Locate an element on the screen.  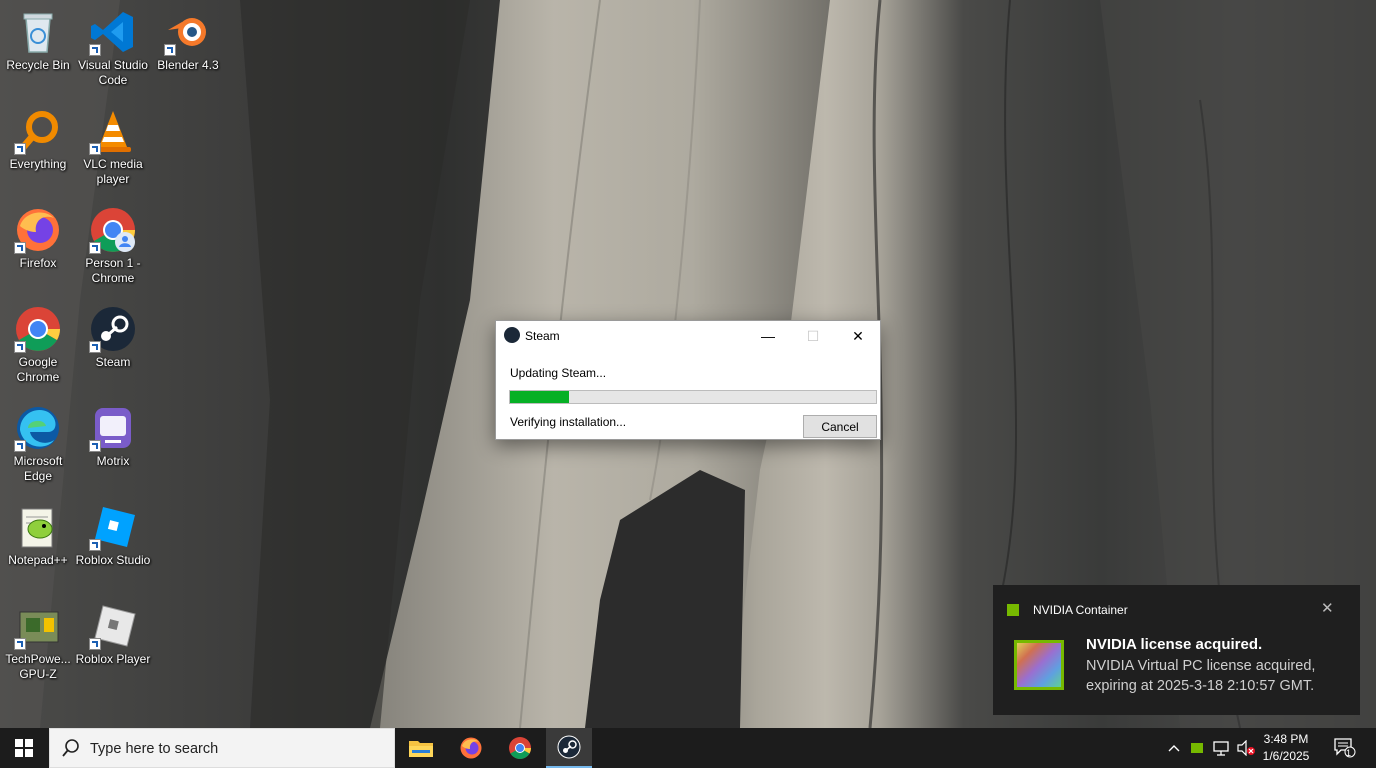
minimize-button: — is located at coordinates (768, 336).